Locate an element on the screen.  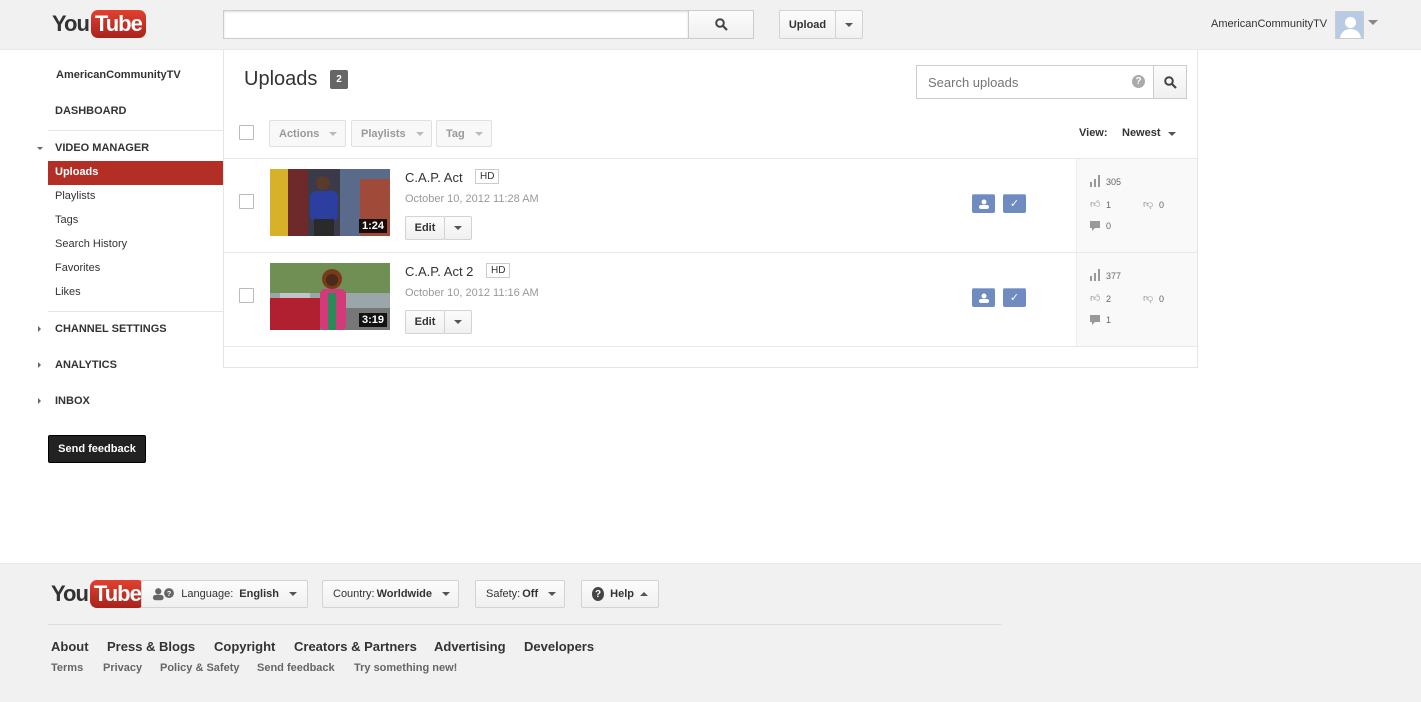
video-date: October 10, 2012 11:28 AM is located at coordinates (472, 199).